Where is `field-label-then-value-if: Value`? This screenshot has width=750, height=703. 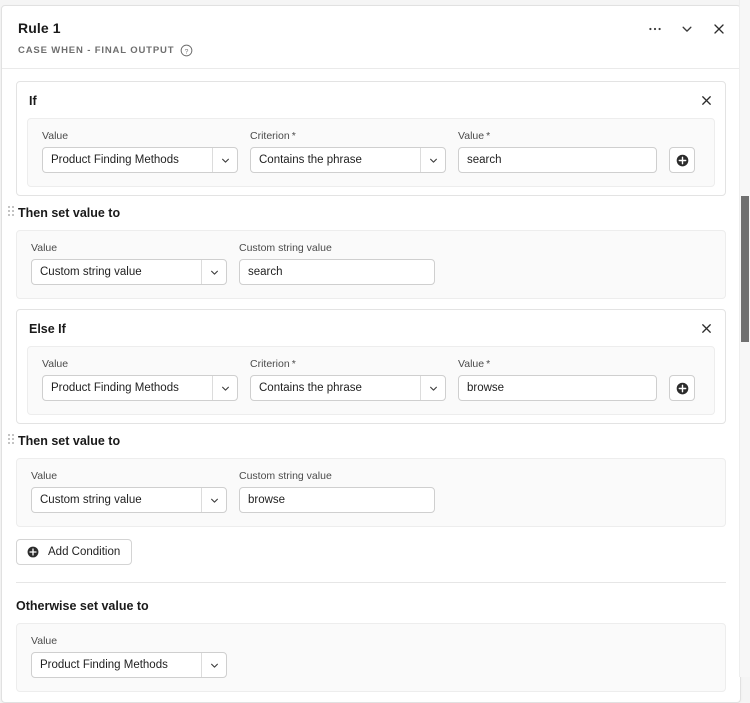 field-label-then-value-if: Value is located at coordinates (44, 248).